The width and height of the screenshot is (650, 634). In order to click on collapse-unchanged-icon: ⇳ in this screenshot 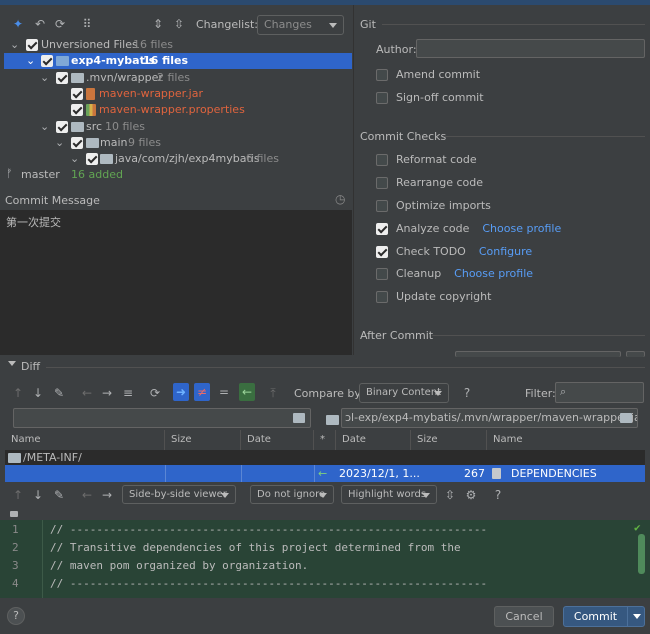, I will do `click(450, 495)`.